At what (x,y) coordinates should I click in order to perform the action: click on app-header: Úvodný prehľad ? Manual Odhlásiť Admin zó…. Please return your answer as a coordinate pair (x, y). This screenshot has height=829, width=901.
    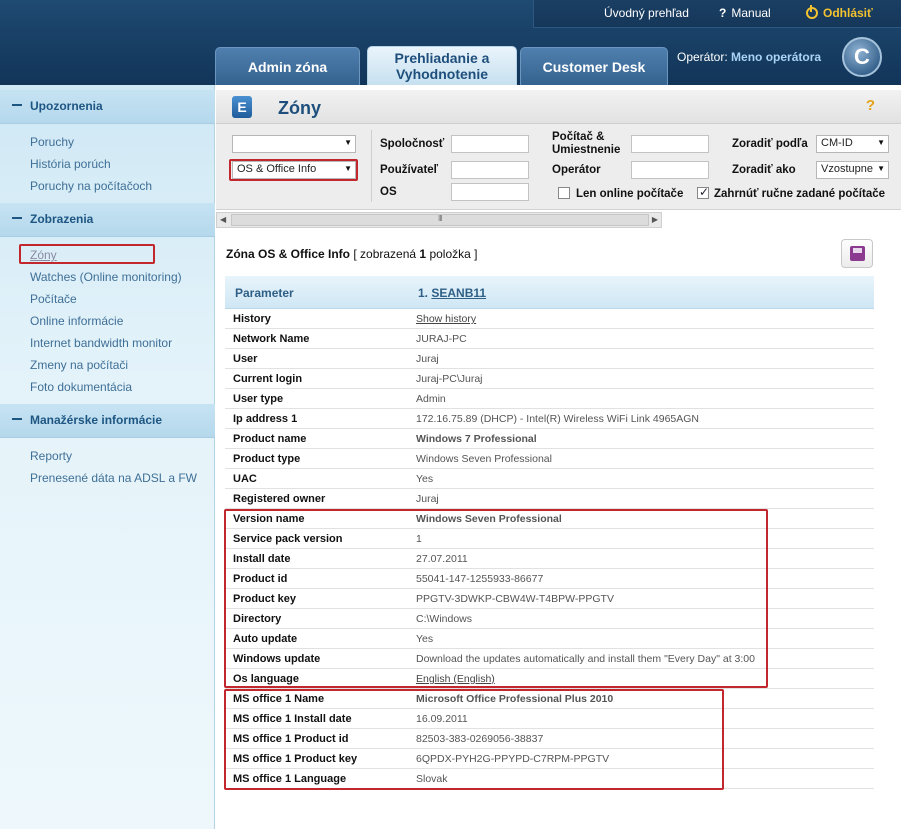
    Looking at the image, I should click on (450, 42).